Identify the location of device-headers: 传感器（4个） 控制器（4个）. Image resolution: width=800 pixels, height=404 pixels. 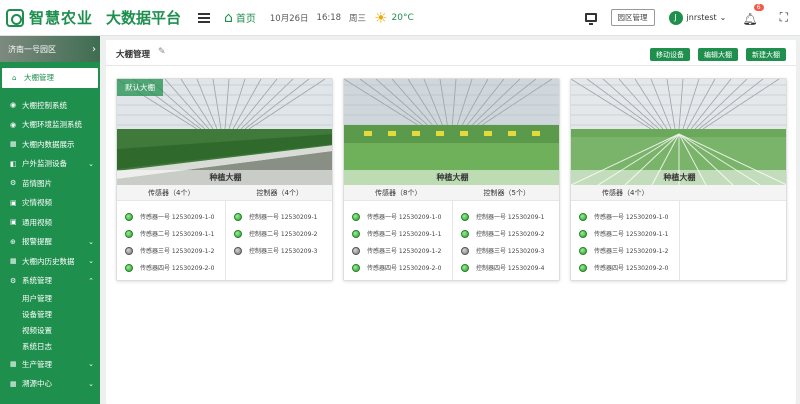
(224, 193).